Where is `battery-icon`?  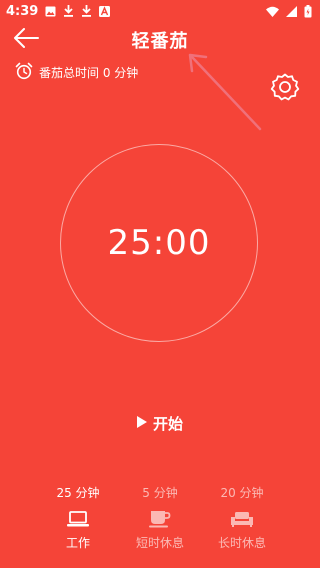 battery-icon is located at coordinates (308, 11).